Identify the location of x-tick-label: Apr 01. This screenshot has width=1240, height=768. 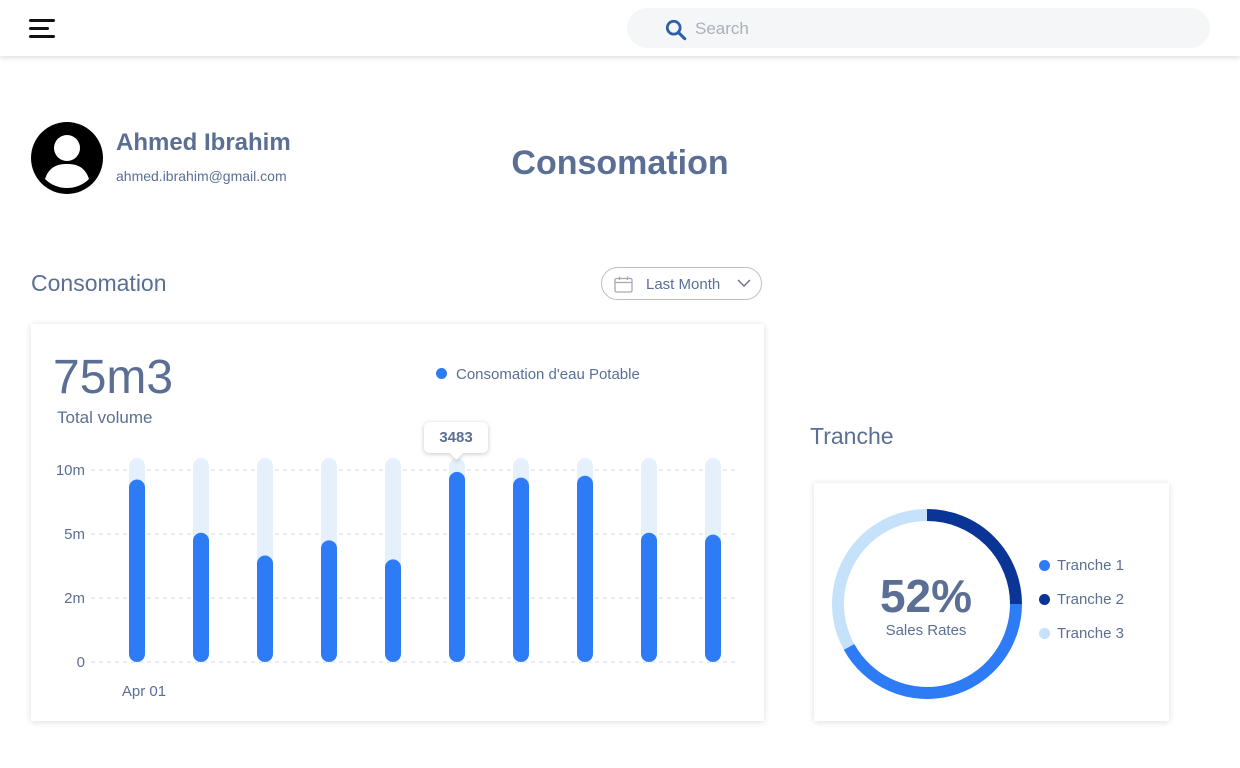
(144, 691).